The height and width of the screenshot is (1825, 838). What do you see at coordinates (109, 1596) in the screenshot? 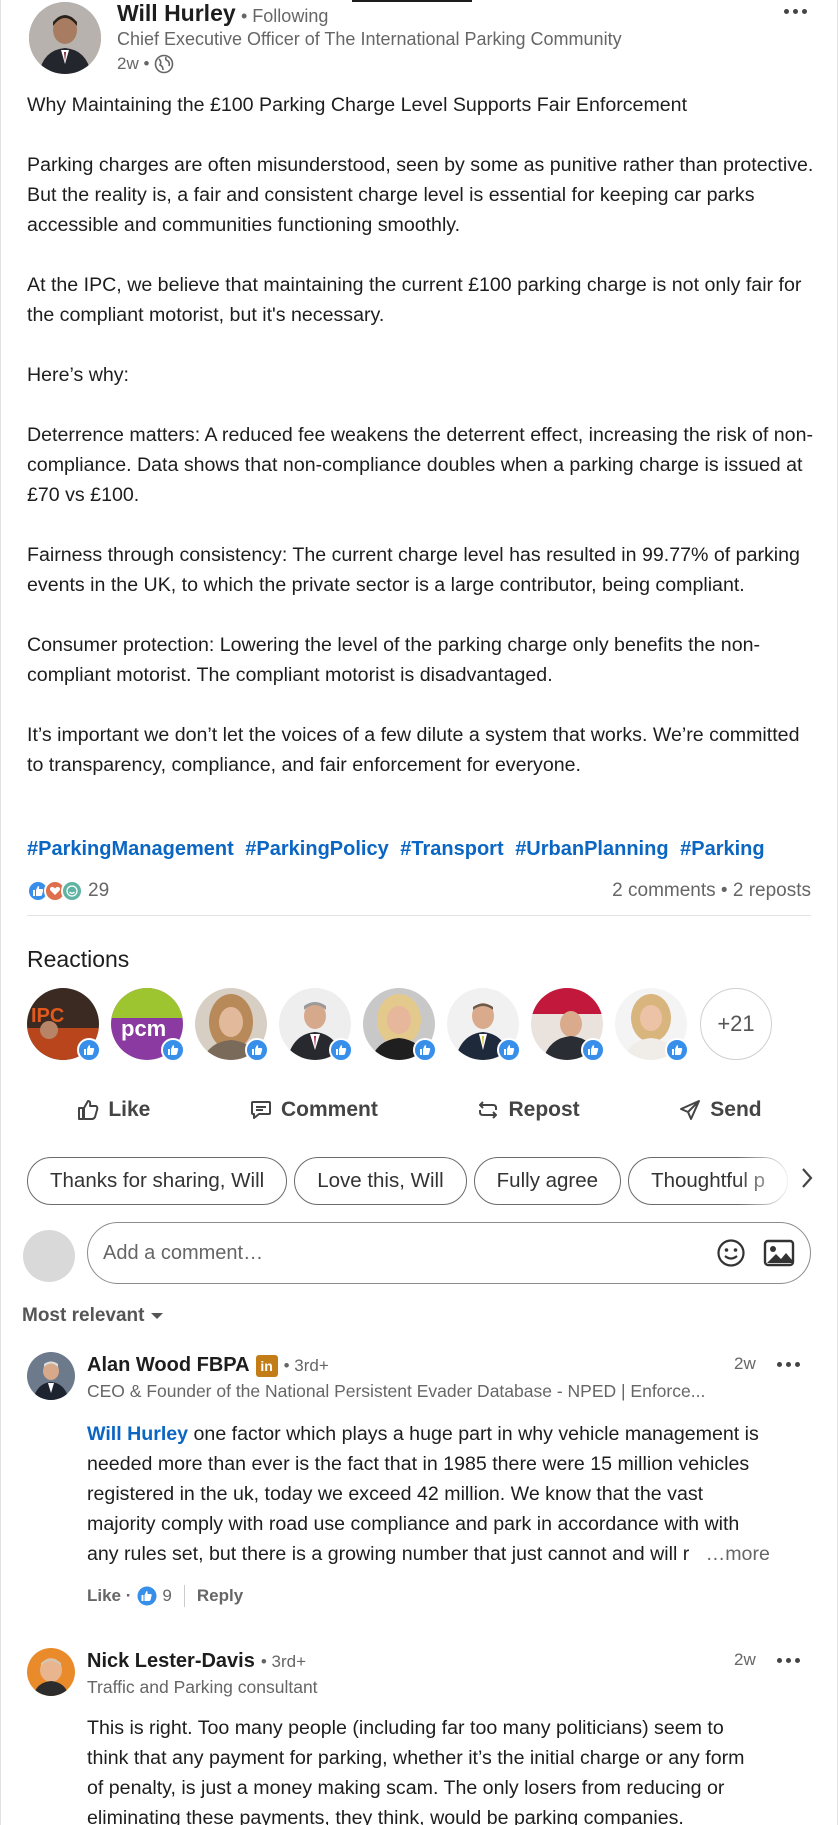
I see `comment-like-button: Like ·` at bounding box center [109, 1596].